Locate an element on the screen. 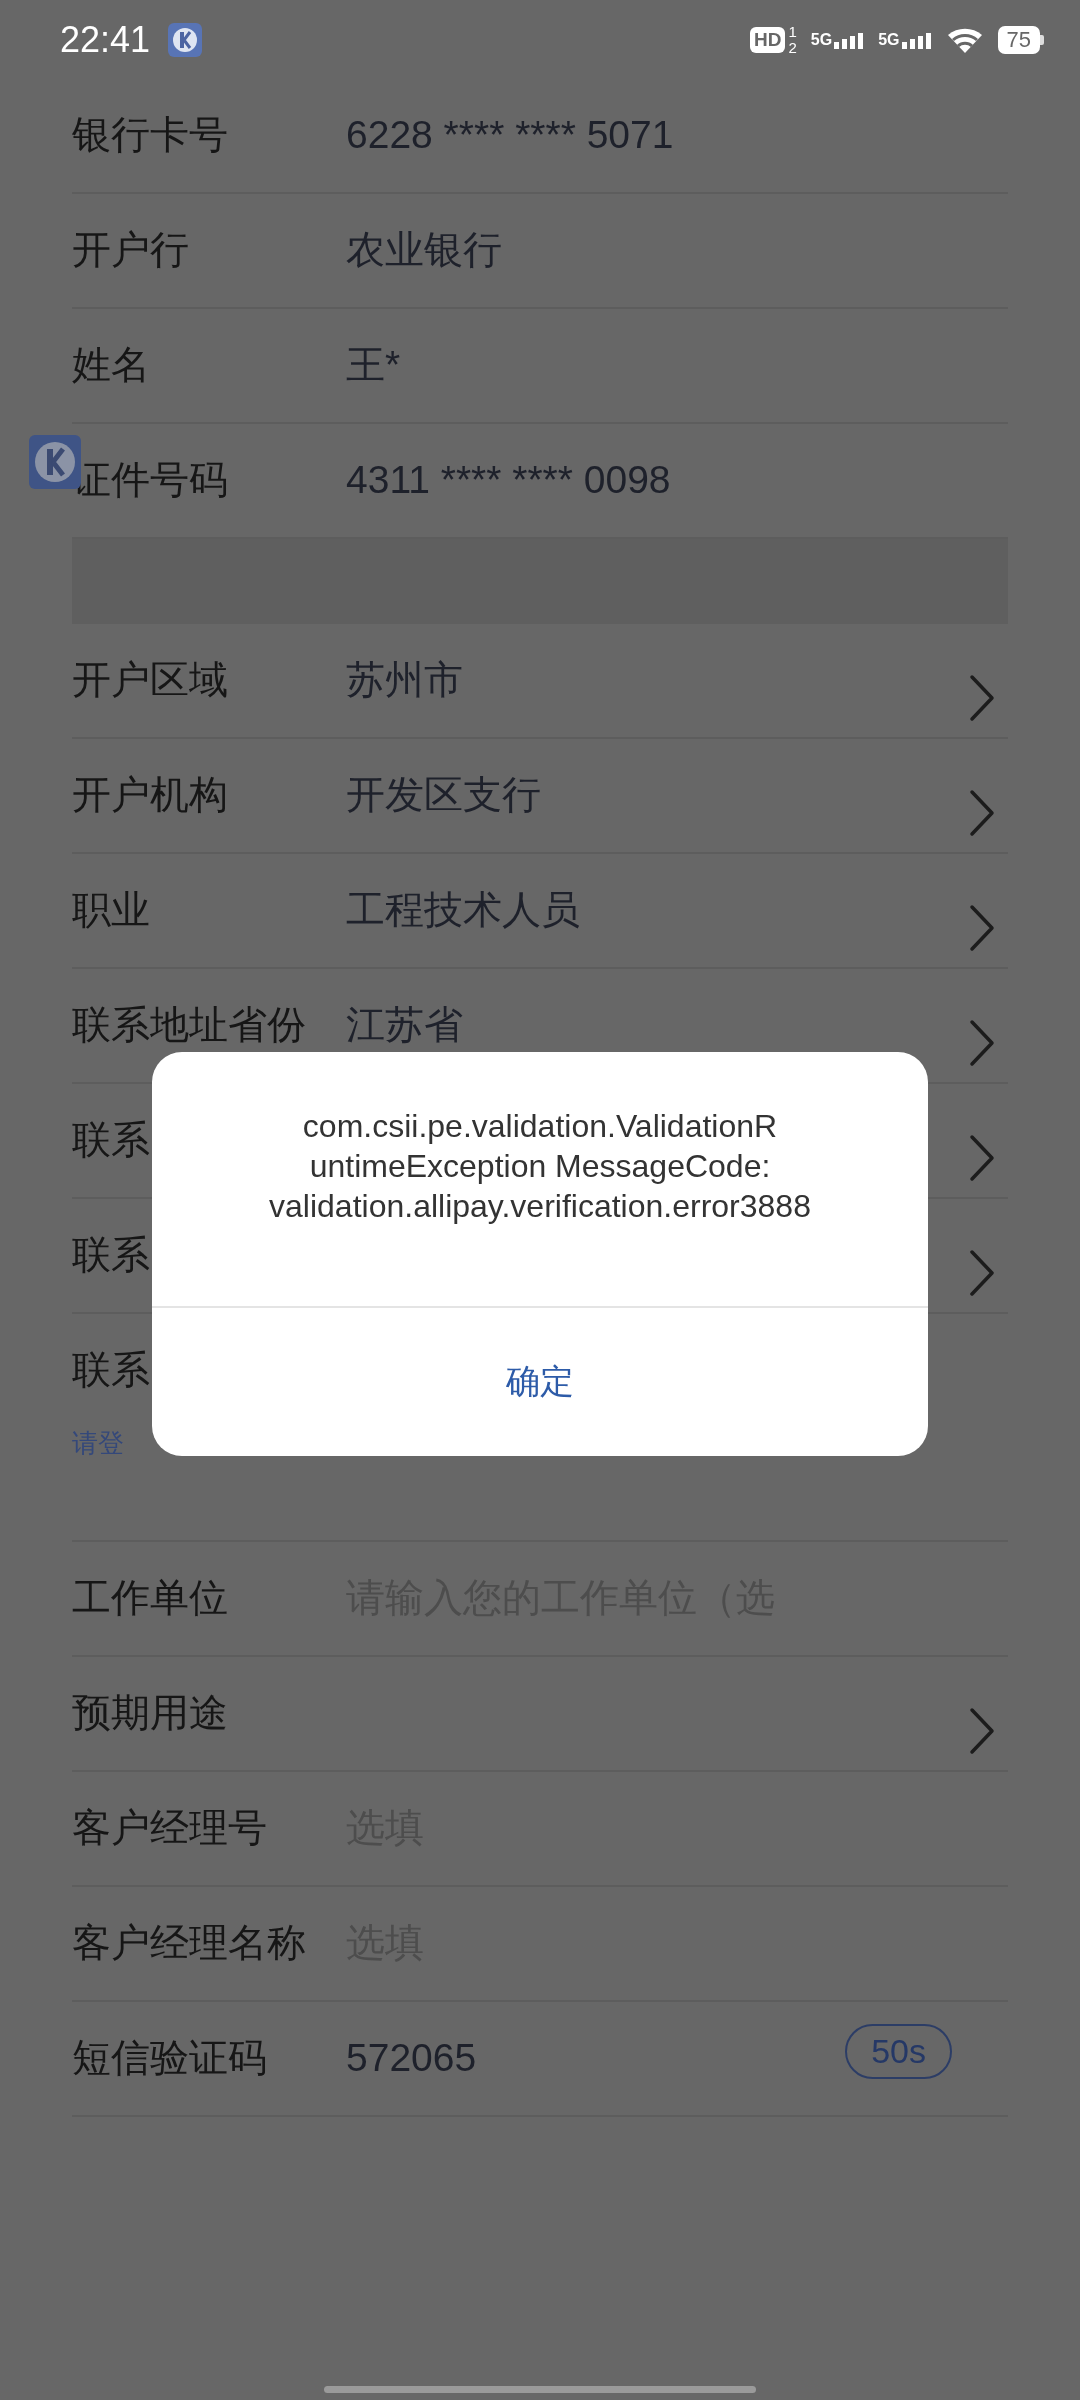 The width and height of the screenshot is (1080, 2400). confirm-button: 确定 is located at coordinates (540, 1382).